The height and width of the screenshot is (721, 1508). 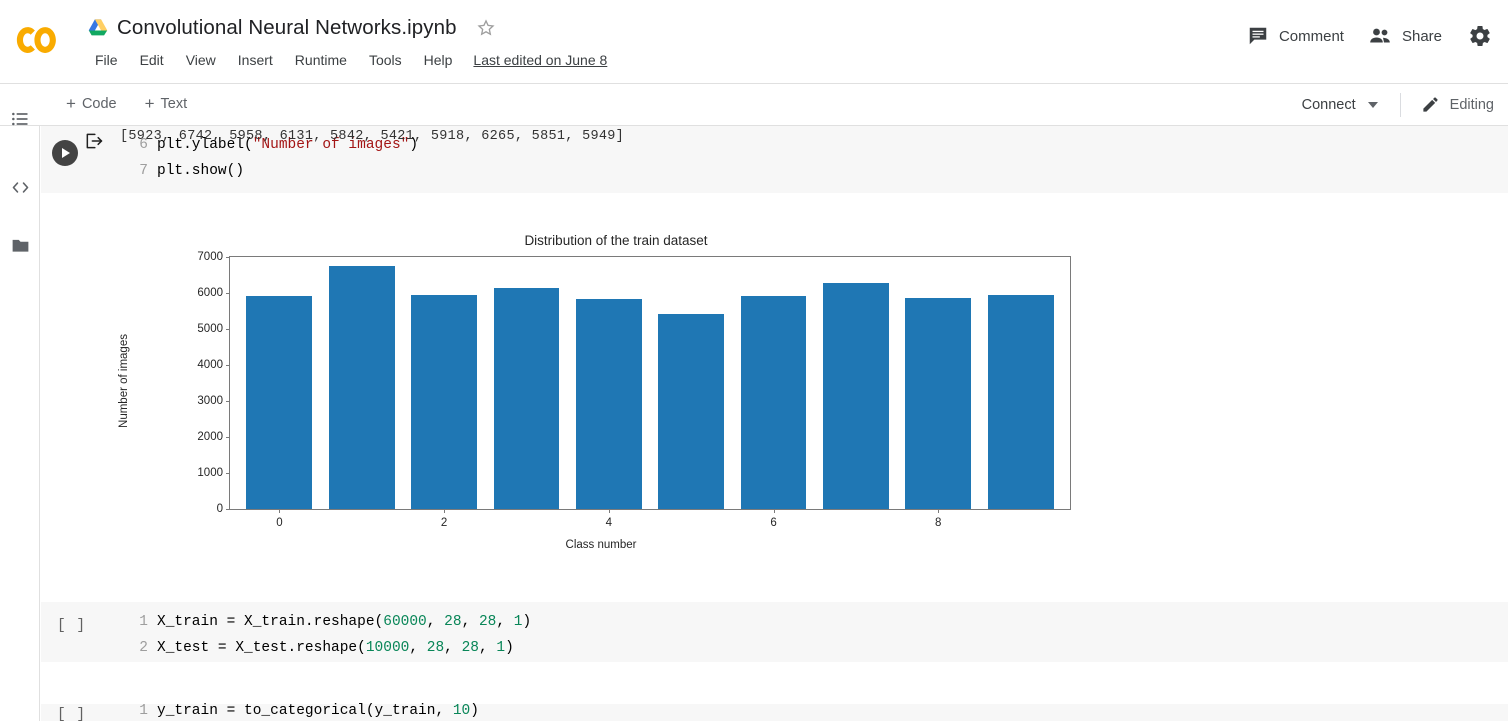 What do you see at coordinates (405, 622) in the screenshot?
I see `code-token: 60000` at bounding box center [405, 622].